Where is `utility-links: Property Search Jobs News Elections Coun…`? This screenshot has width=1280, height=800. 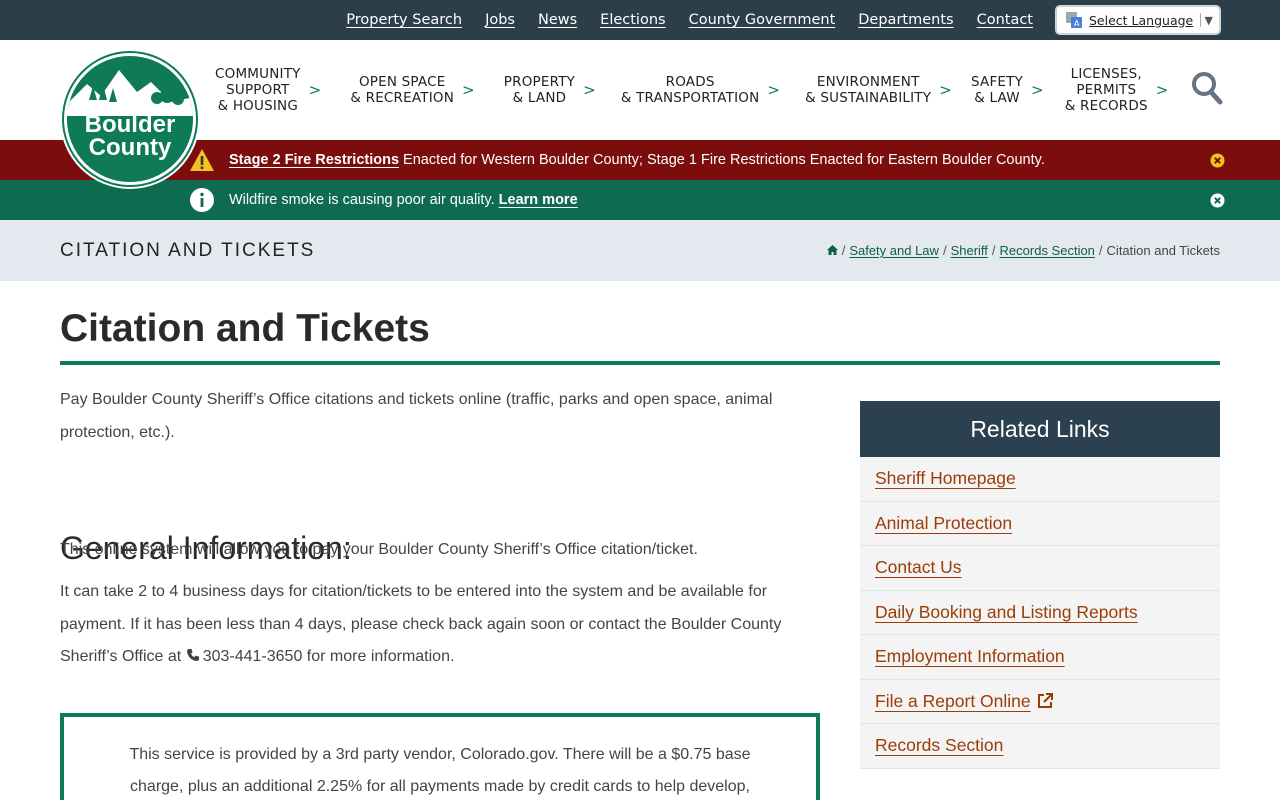 utility-links: Property Search Jobs News Elections Coun… is located at coordinates (689, 20).